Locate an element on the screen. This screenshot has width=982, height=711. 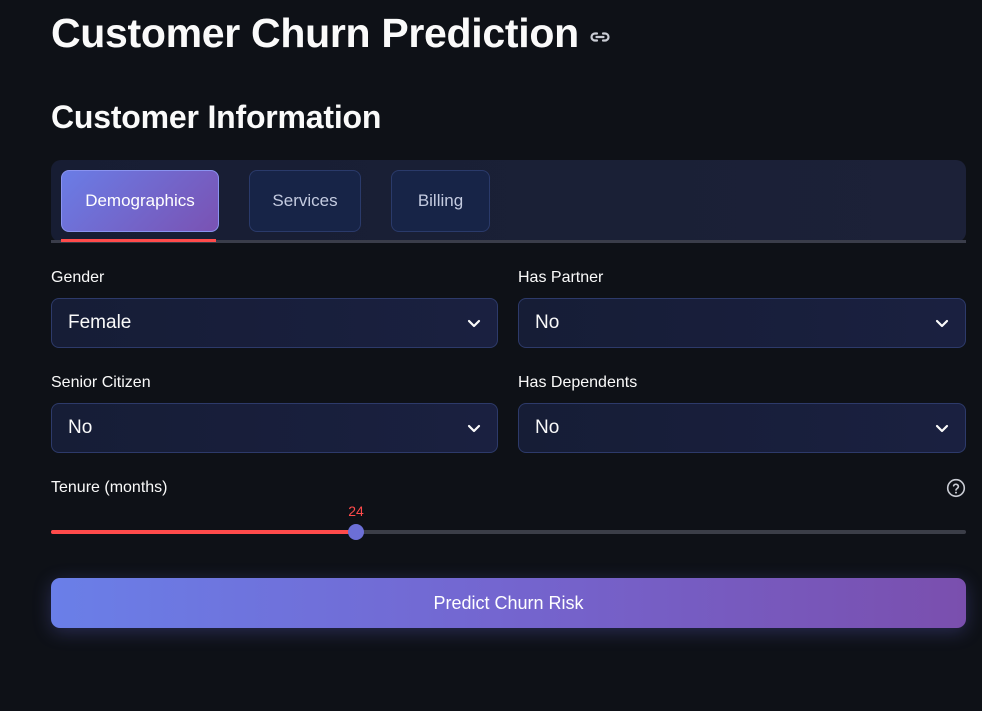
has-partner-select: No is located at coordinates (742, 323).